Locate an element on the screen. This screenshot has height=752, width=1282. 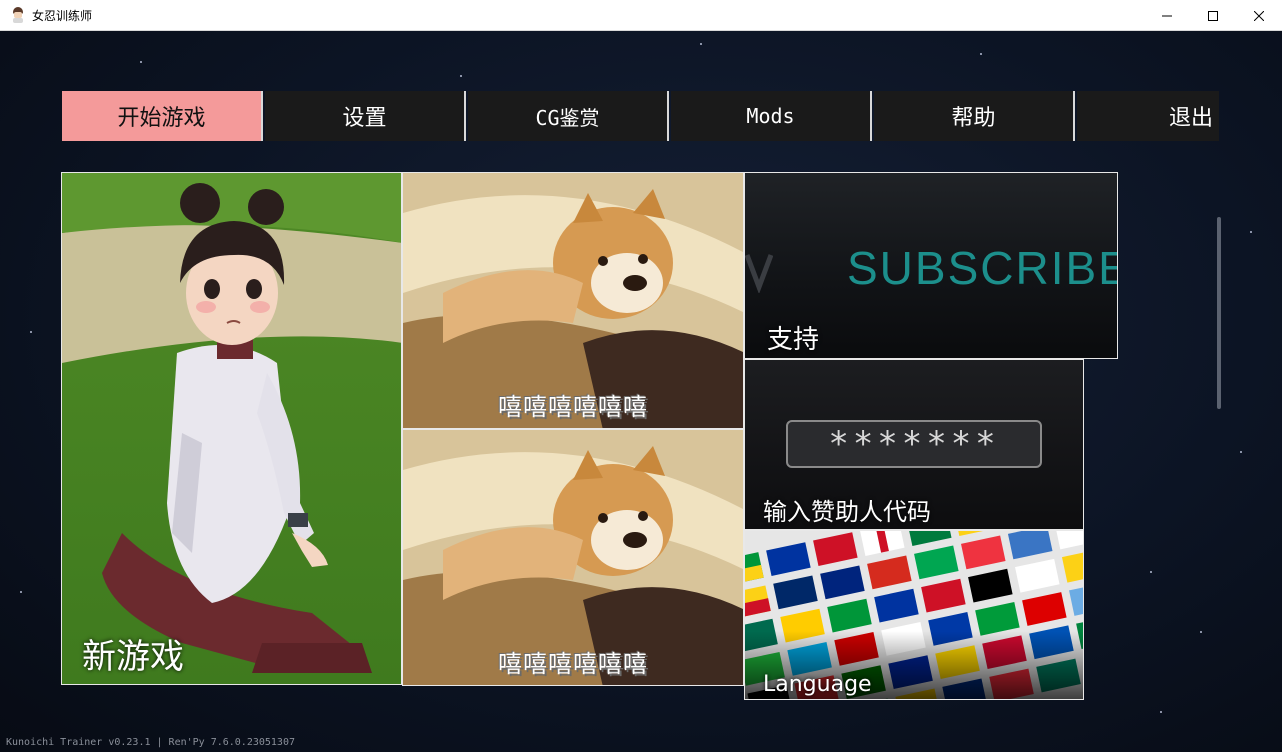
sponsor-code-label: 输入赞助人代码 is located at coordinates (847, 512).